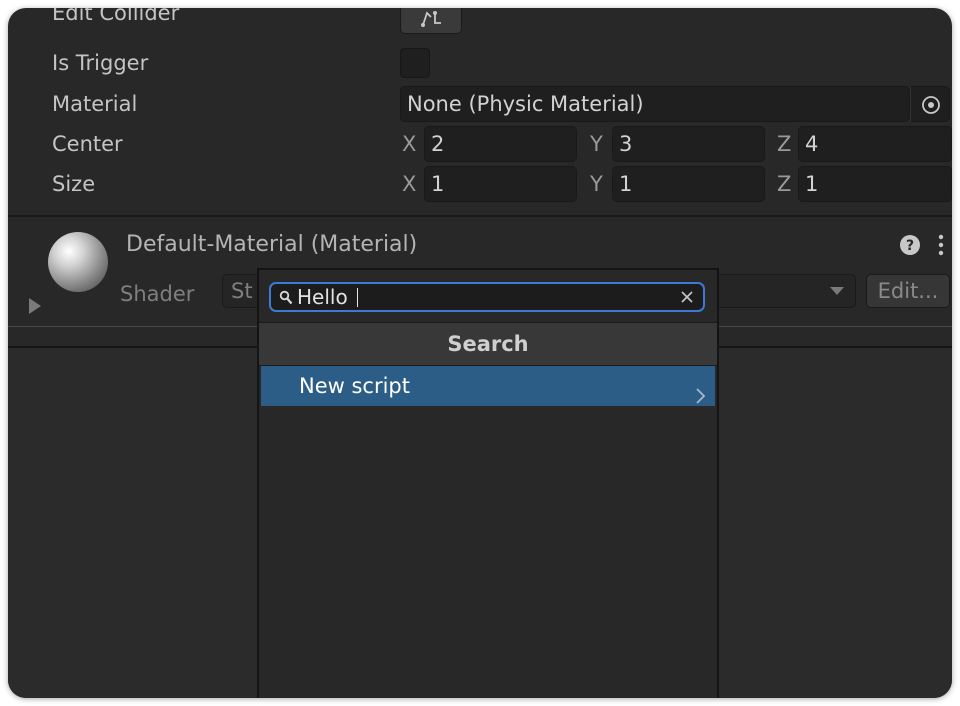 This screenshot has width=960, height=706. What do you see at coordinates (415, 63) in the screenshot?
I see `is-trigger-checkbox` at bounding box center [415, 63].